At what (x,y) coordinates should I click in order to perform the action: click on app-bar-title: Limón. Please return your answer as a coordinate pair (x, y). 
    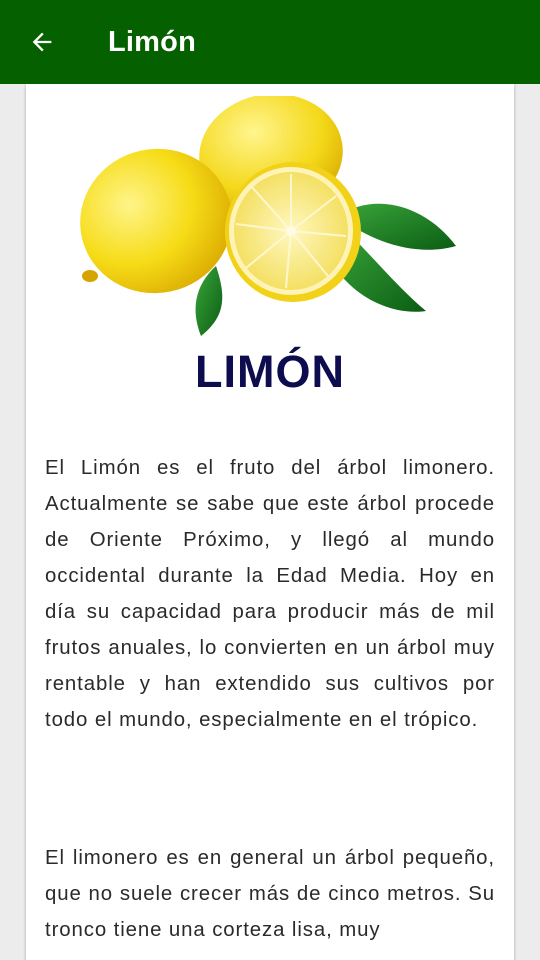
    Looking at the image, I should click on (152, 42).